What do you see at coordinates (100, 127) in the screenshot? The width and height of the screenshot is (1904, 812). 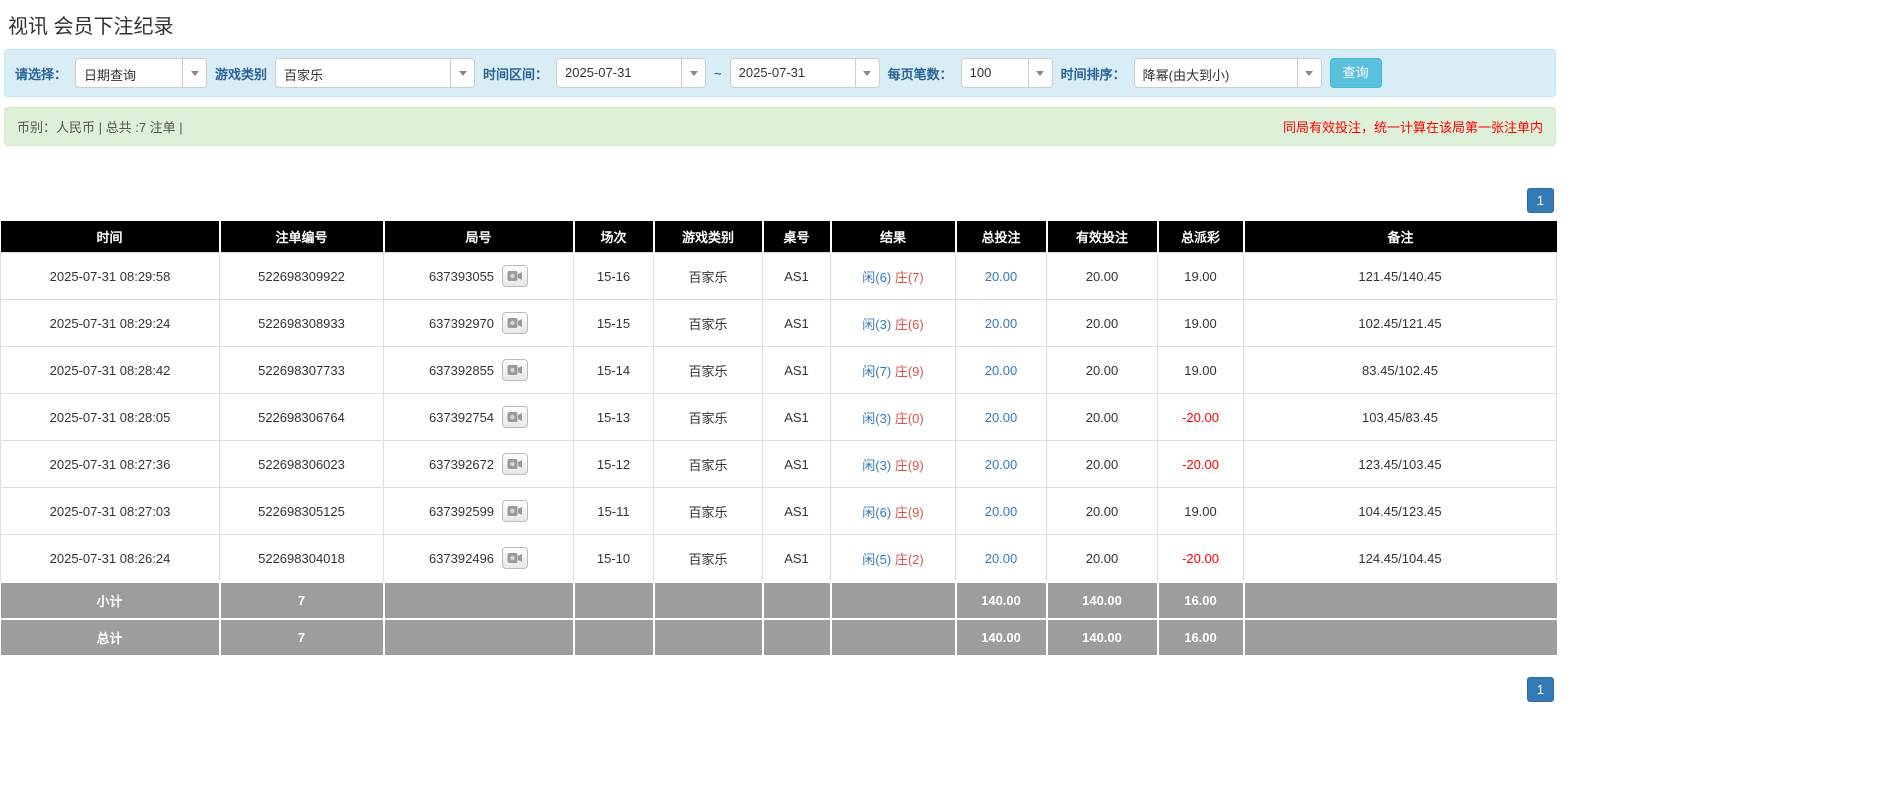 I see `currency-total-text: 币别：人民币 | 总共 :7 注单 |` at bounding box center [100, 127].